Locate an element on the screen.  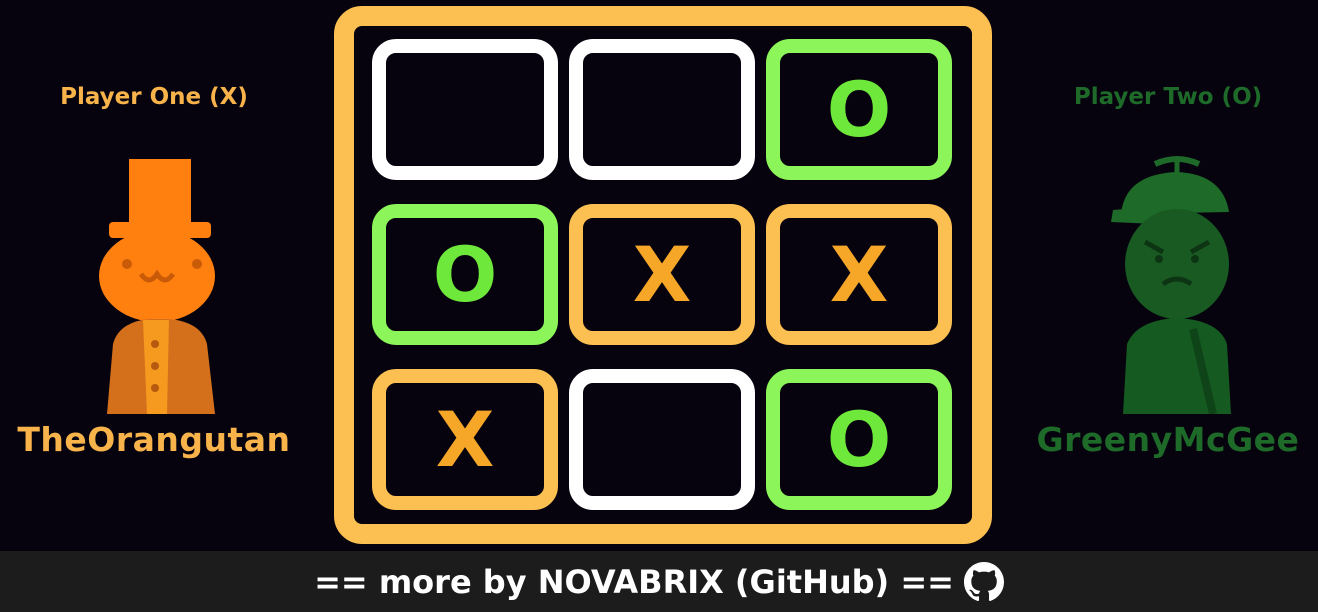
greeny-avatar-icon is located at coordinates (1171, 285).